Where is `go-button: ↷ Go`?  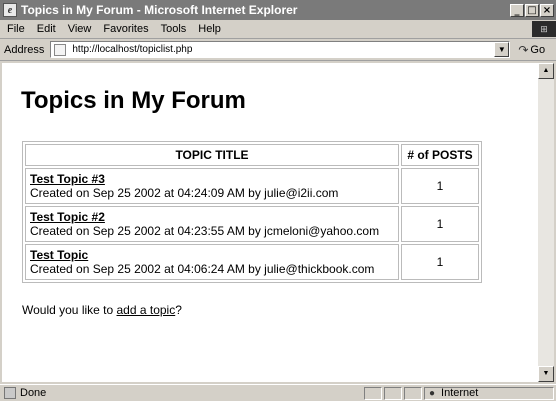
go-button: ↷ Go is located at coordinates (531, 50).